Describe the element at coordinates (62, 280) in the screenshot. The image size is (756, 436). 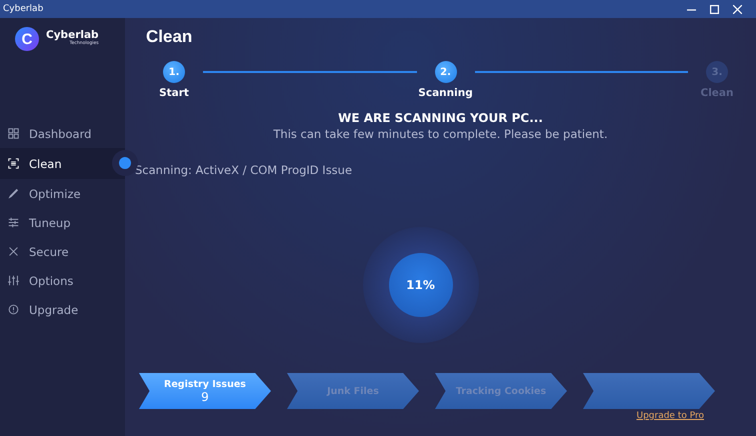
I see `sidebar-item: Options` at that location.